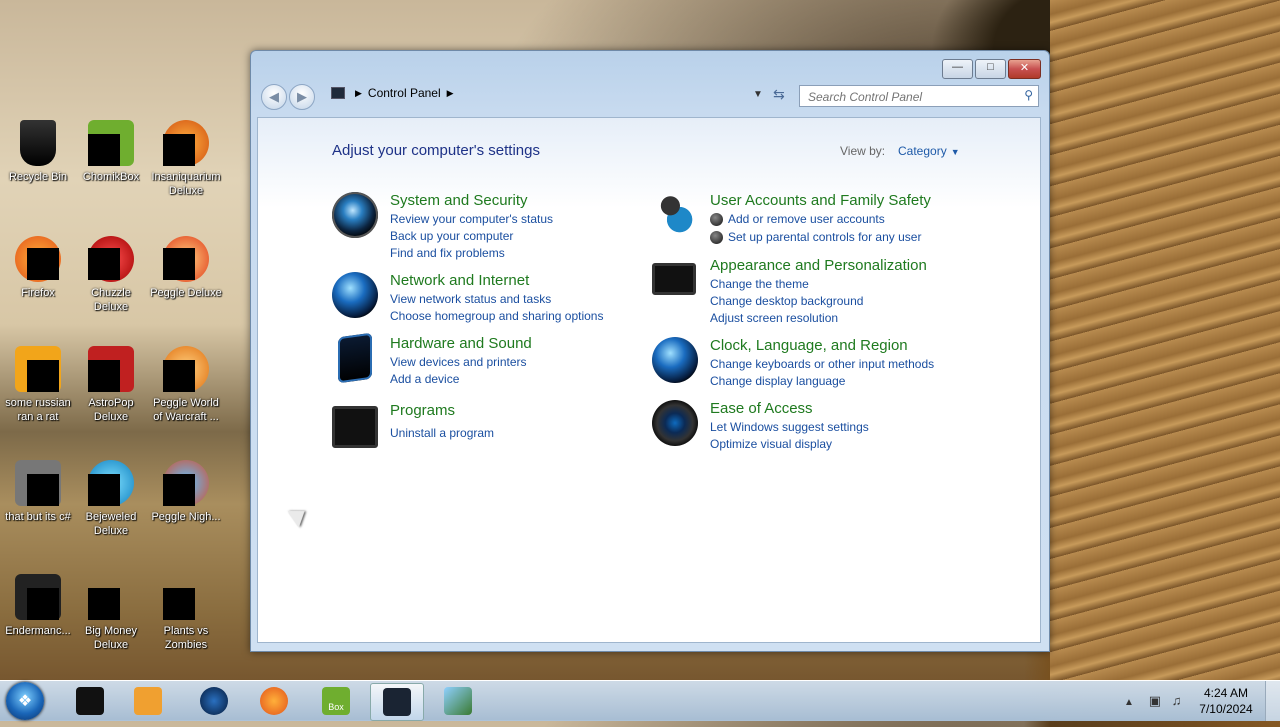  I want to click on program-icon, so click(458, 701).